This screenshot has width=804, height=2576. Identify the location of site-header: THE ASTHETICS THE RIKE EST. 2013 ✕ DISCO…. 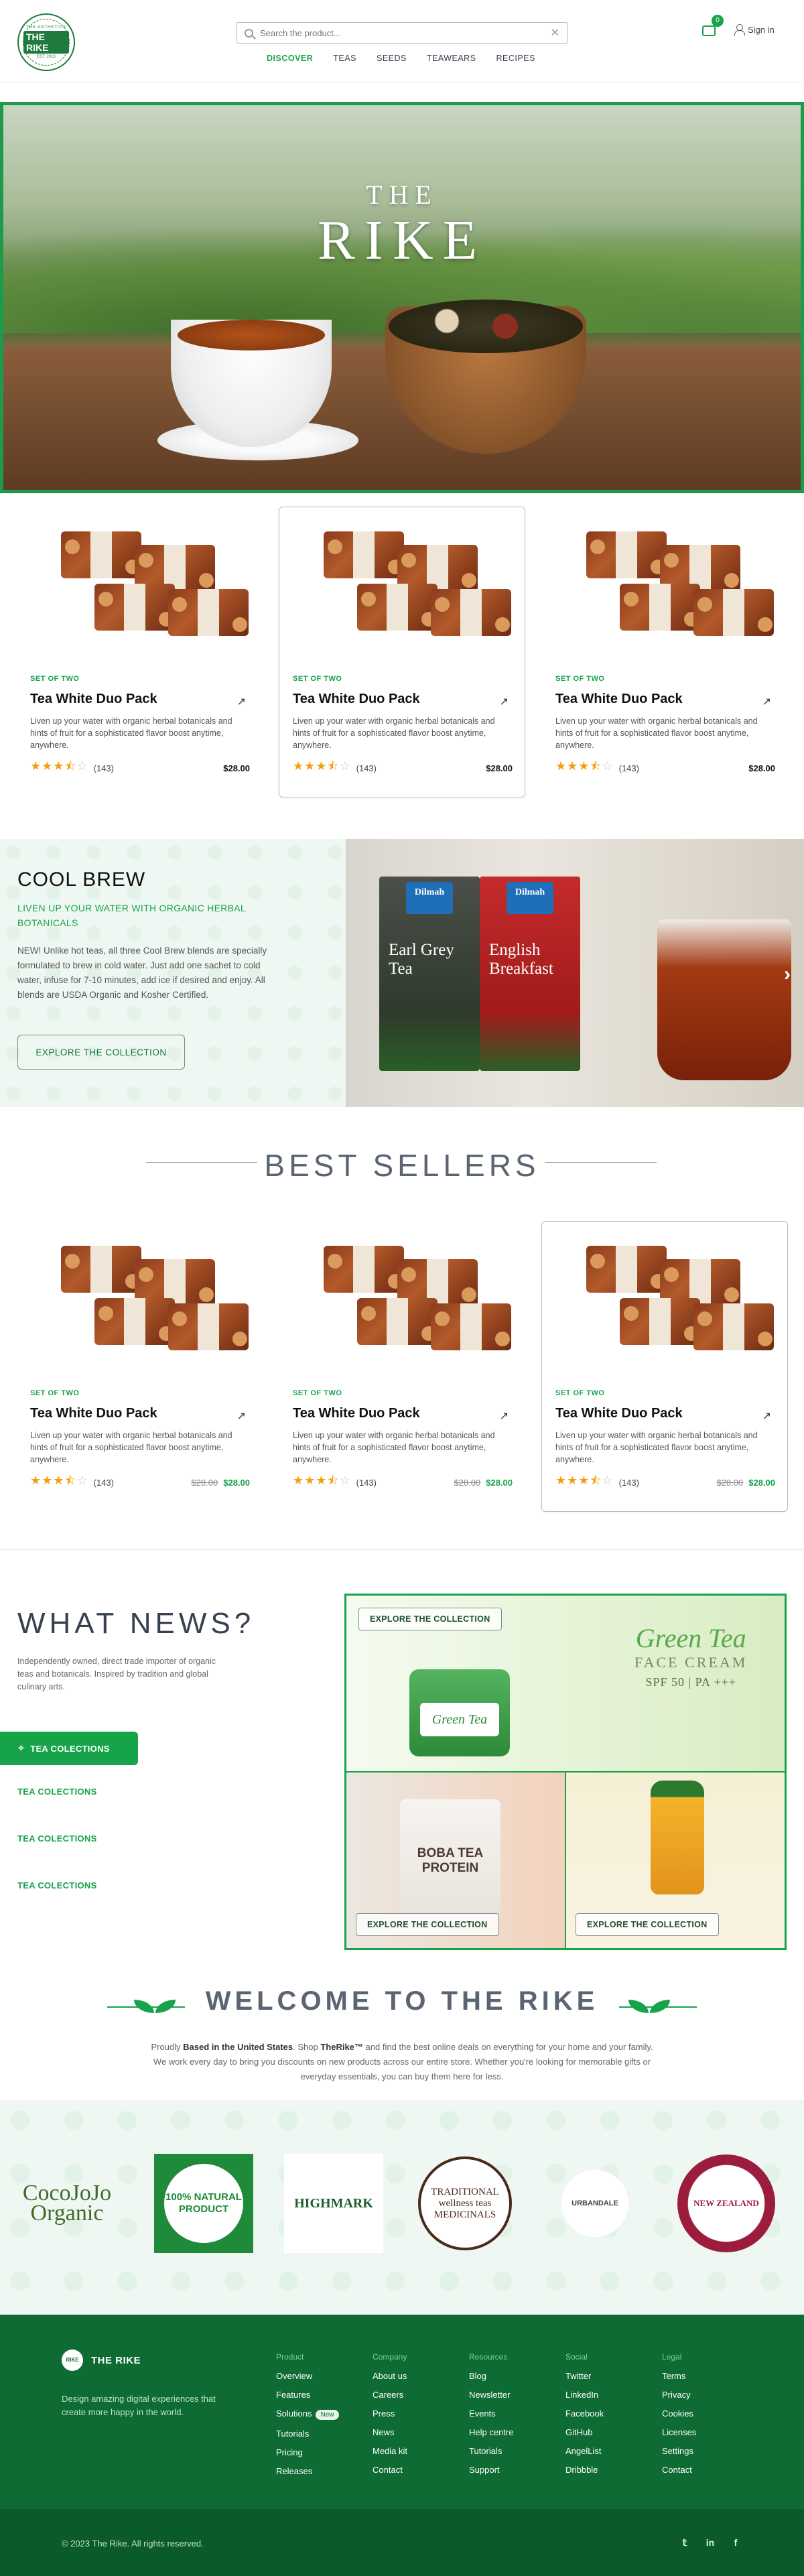
(402, 41).